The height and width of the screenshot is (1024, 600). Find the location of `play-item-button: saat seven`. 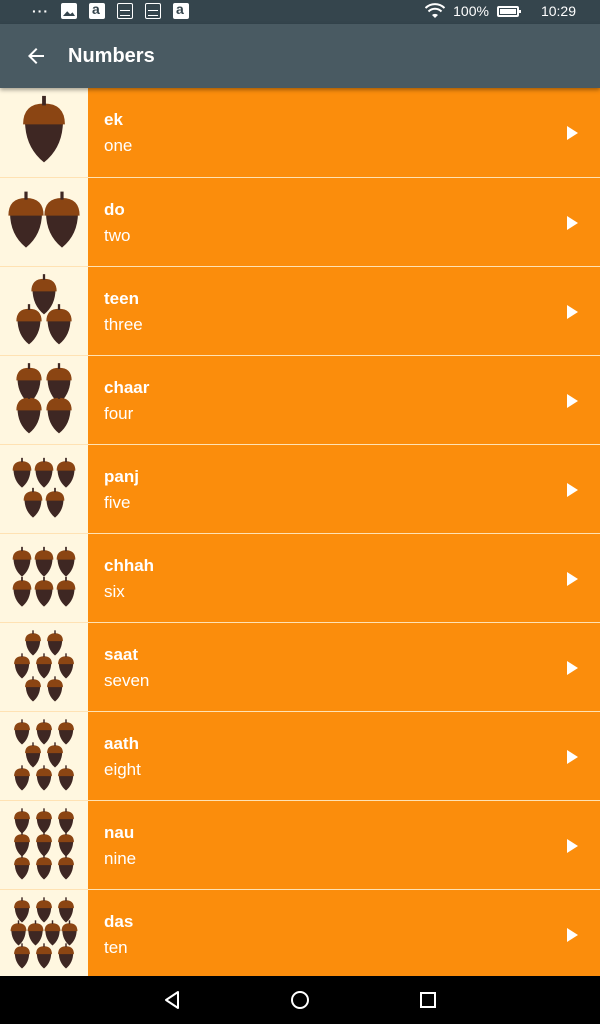

play-item-button: saat seven is located at coordinates (344, 667).